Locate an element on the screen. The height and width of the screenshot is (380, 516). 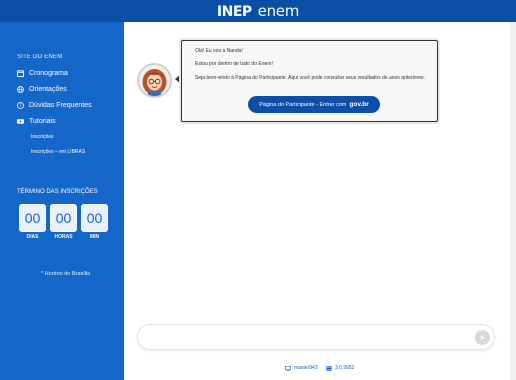
chat-input-container: ➤ is located at coordinates (316, 337).